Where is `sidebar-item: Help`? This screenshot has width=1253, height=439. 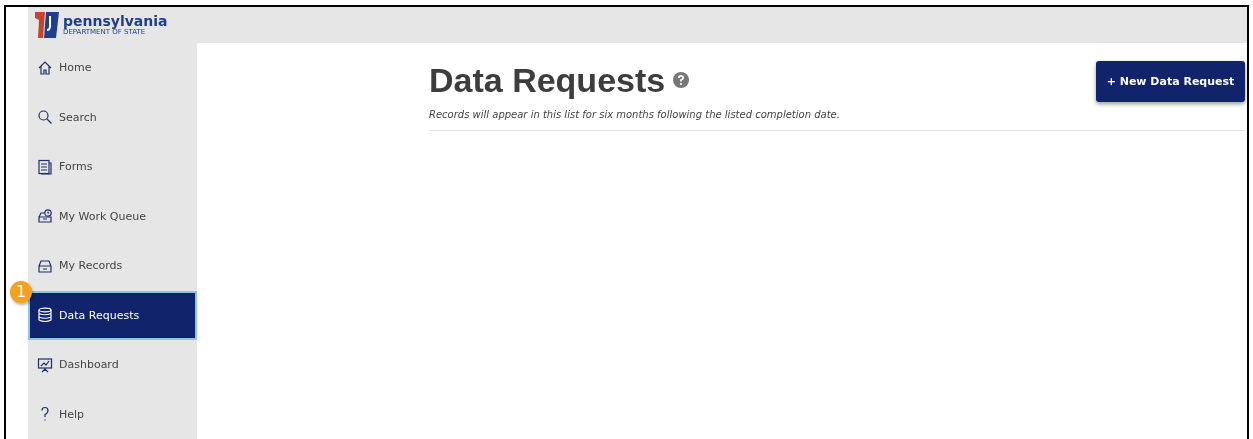
sidebar-item: Help is located at coordinates (112, 414).